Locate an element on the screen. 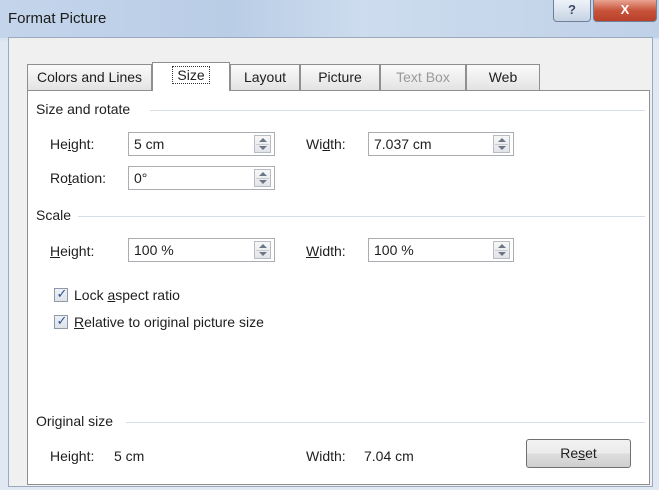 The width and height of the screenshot is (659, 490). tab-label: Web is located at coordinates (503, 77).